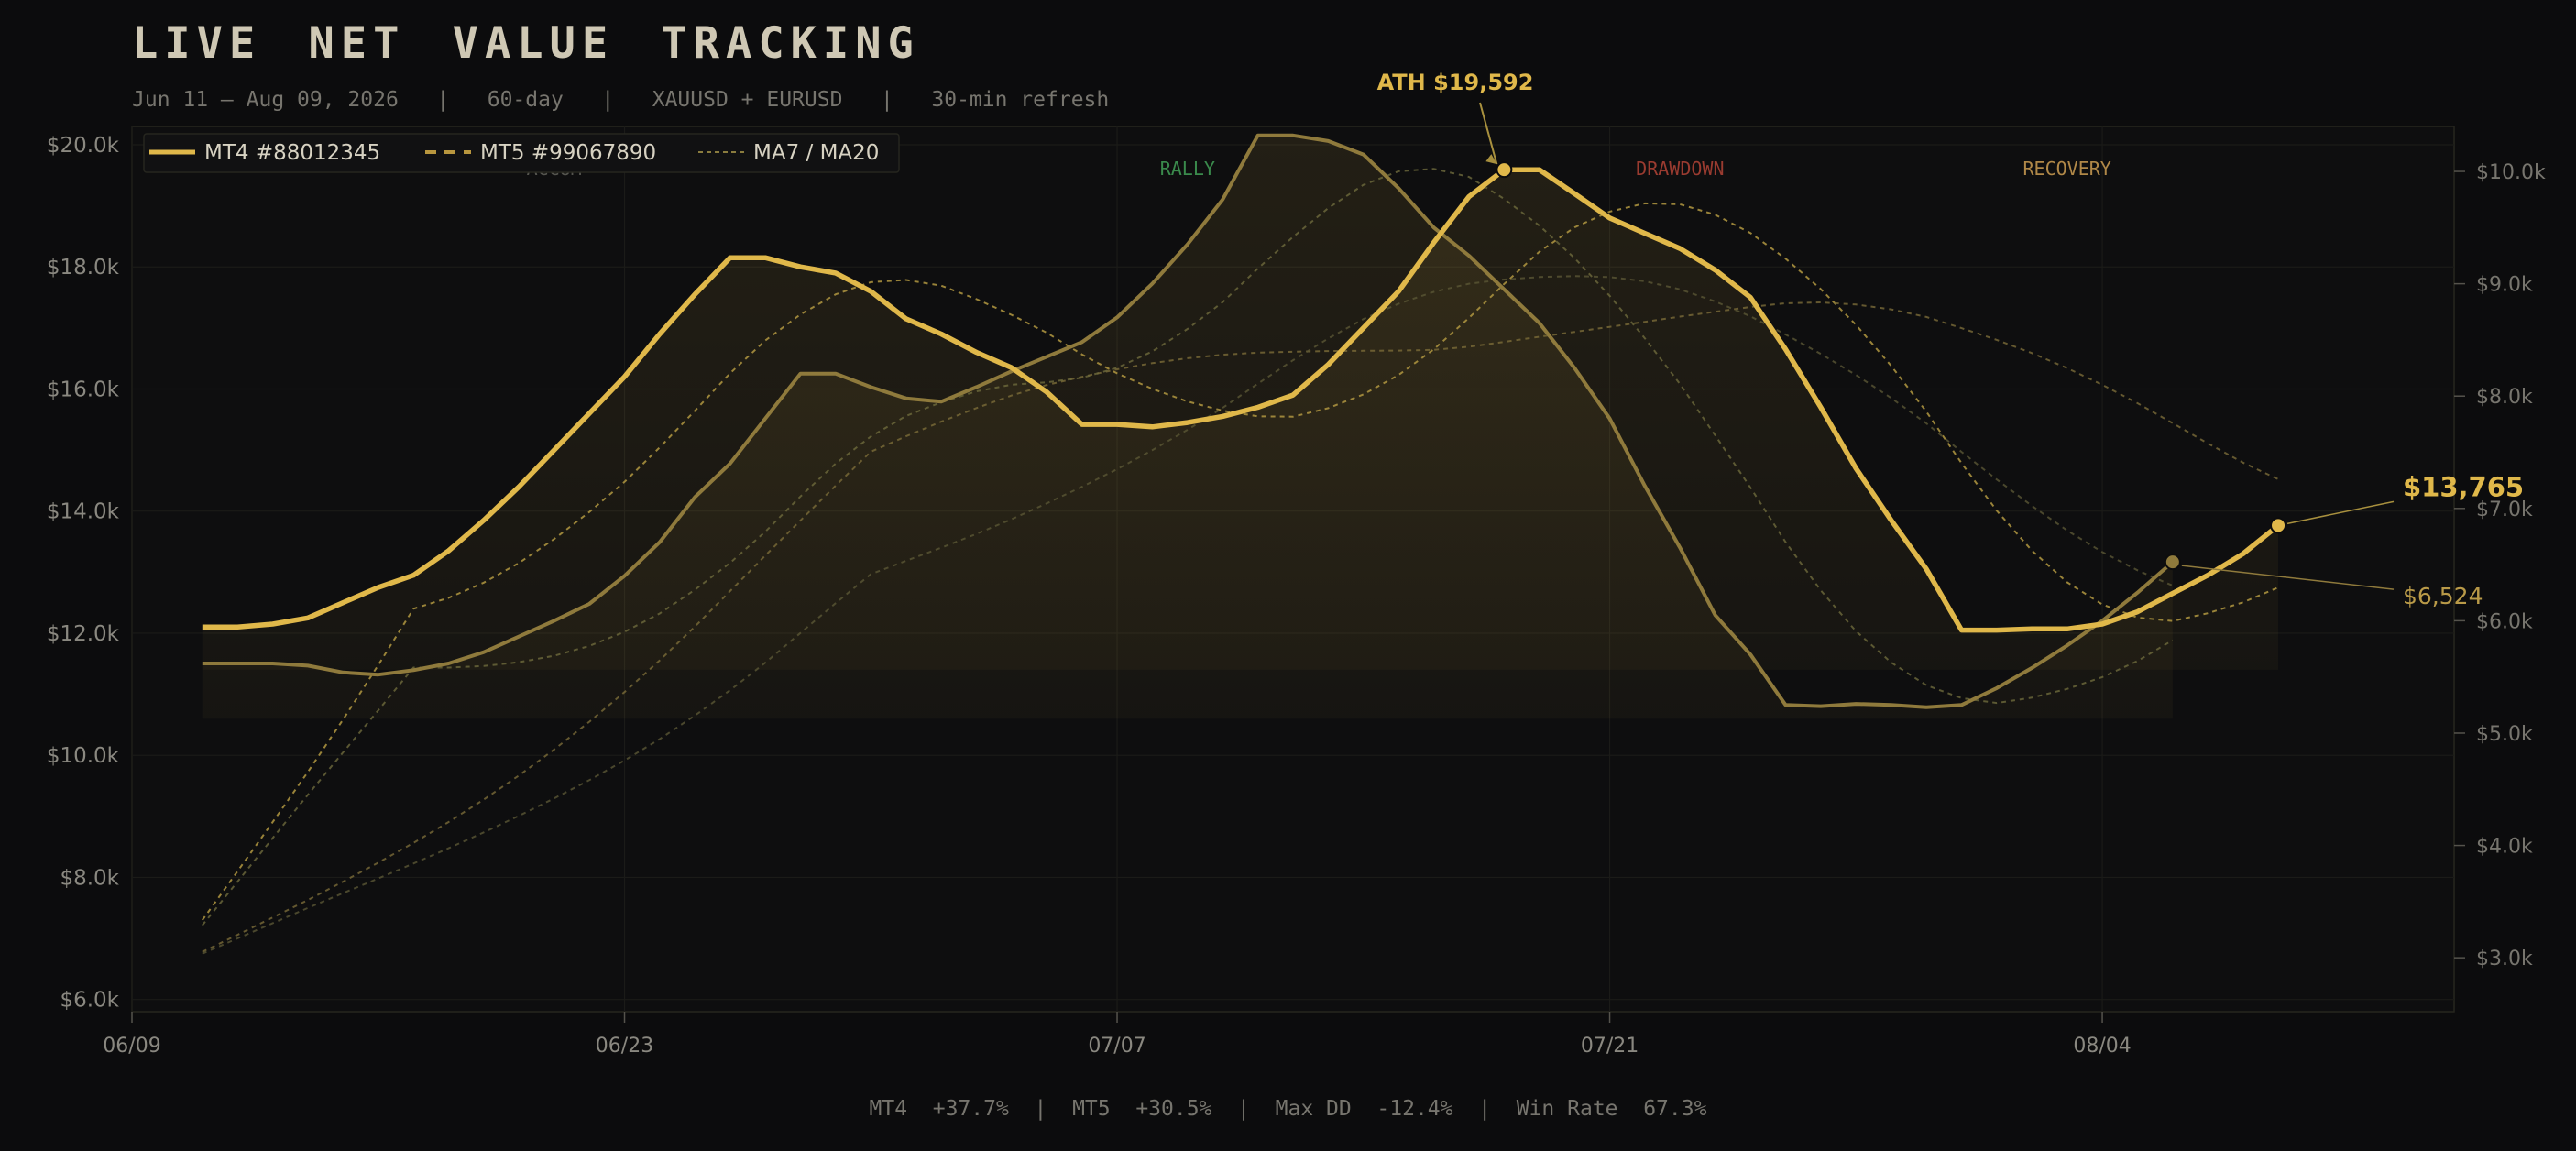 Image resolution: width=2576 pixels, height=1151 pixels. What do you see at coordinates (1116, 1046) in the screenshot?
I see `x-tick-label: 07/07` at bounding box center [1116, 1046].